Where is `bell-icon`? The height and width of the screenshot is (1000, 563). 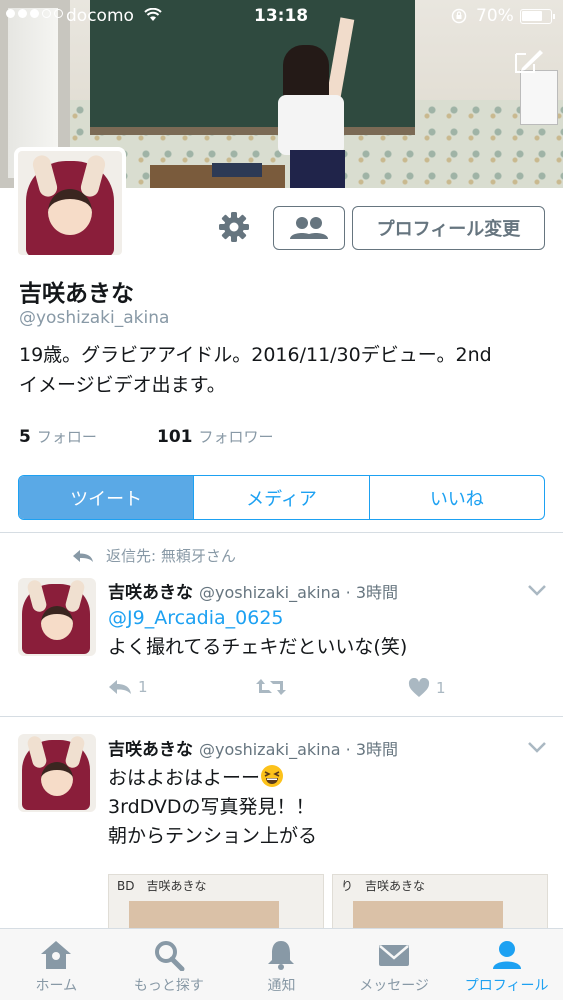 bell-icon is located at coordinates (281, 955).